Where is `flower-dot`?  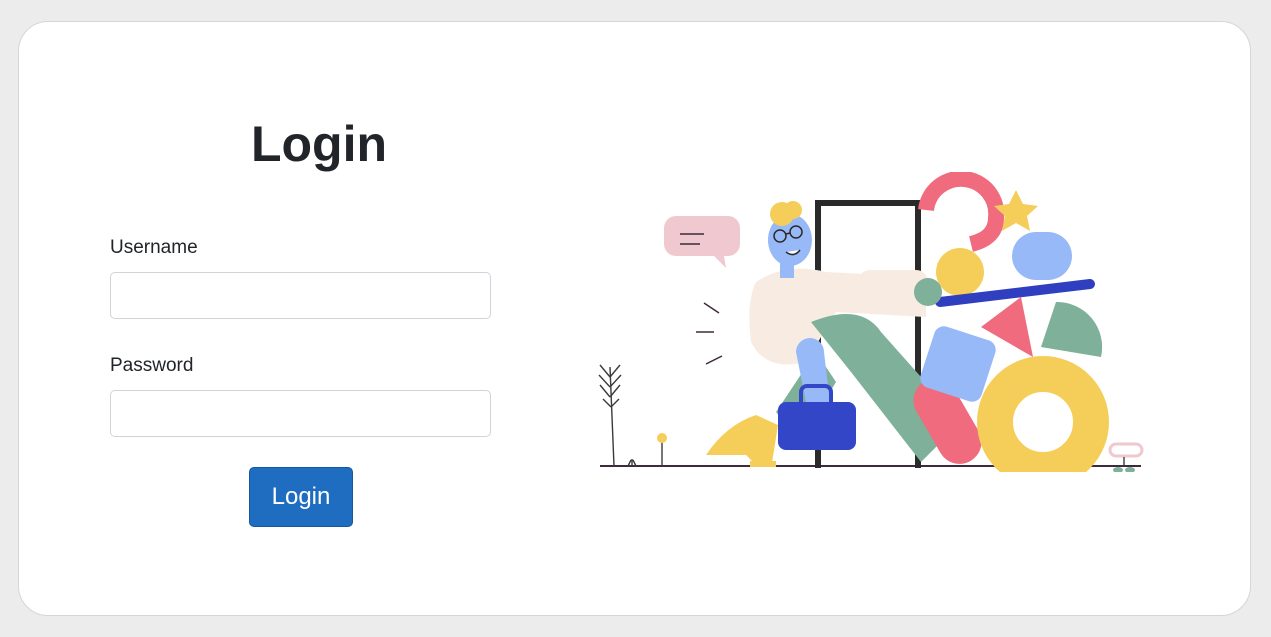
flower-dot is located at coordinates (662, 438).